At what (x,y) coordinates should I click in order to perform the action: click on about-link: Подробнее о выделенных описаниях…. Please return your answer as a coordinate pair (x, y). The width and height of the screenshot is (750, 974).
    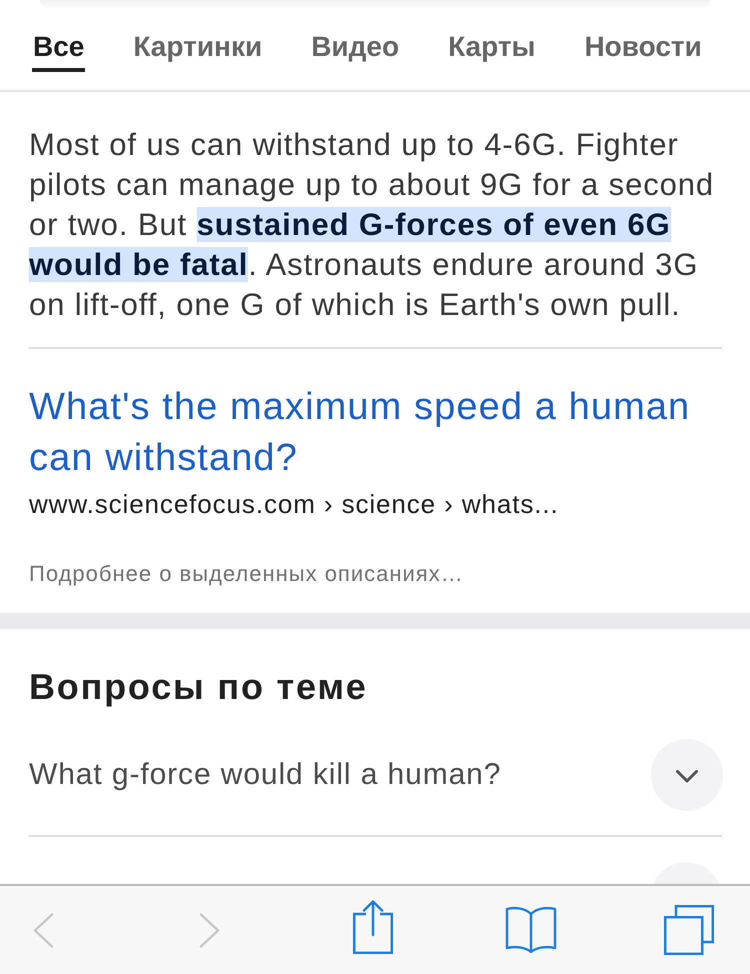
    Looking at the image, I should click on (246, 574).